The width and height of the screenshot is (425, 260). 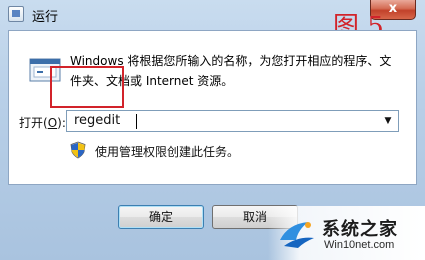 What do you see at coordinates (359, 245) in the screenshot?
I see `watermark-url: Win10net.com` at bounding box center [359, 245].